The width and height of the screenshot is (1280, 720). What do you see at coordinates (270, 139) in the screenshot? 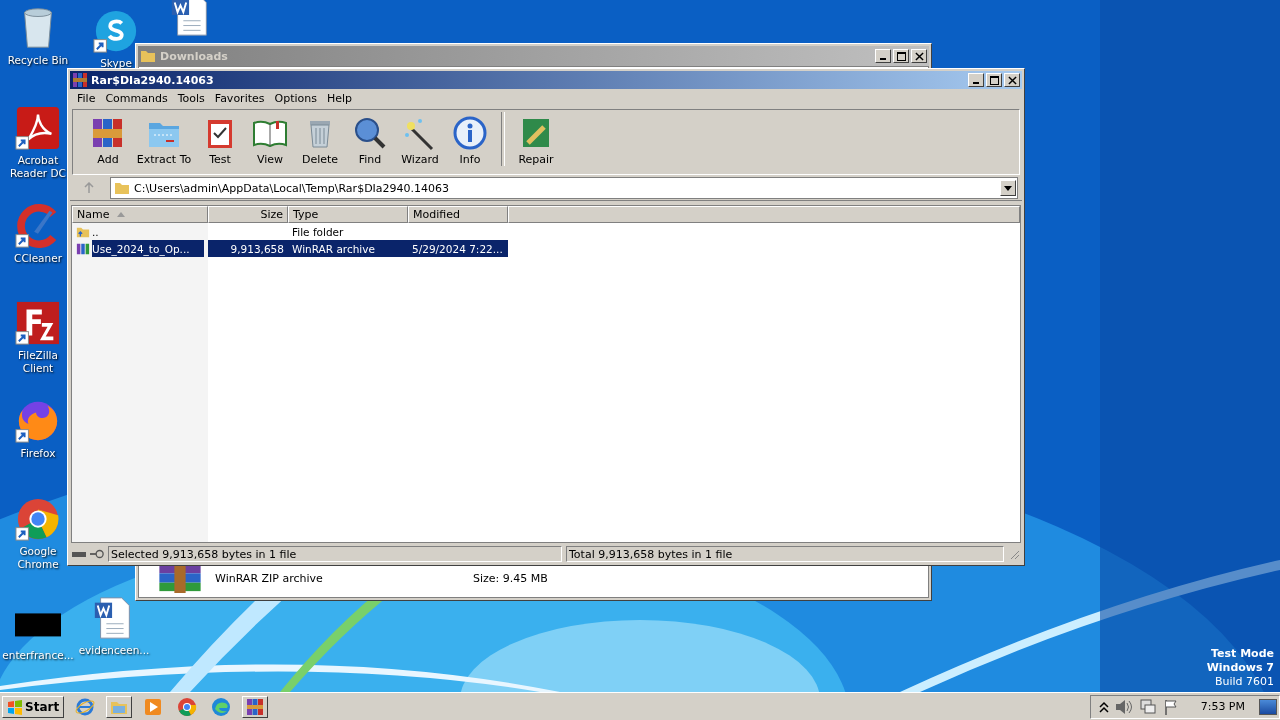
I see `view-button: View` at bounding box center [270, 139].